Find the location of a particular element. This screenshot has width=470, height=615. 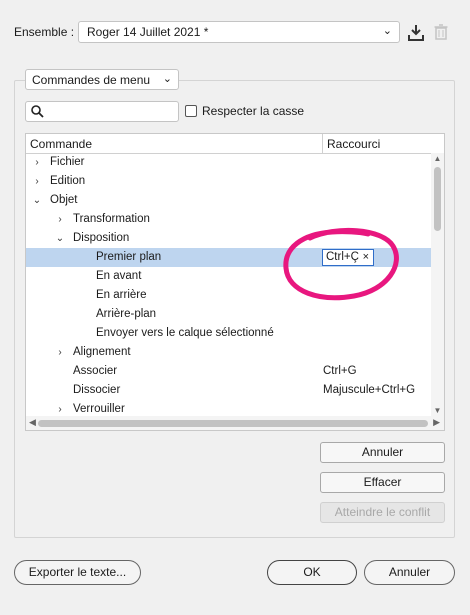

table-row: › Alignement is located at coordinates (228, 352).